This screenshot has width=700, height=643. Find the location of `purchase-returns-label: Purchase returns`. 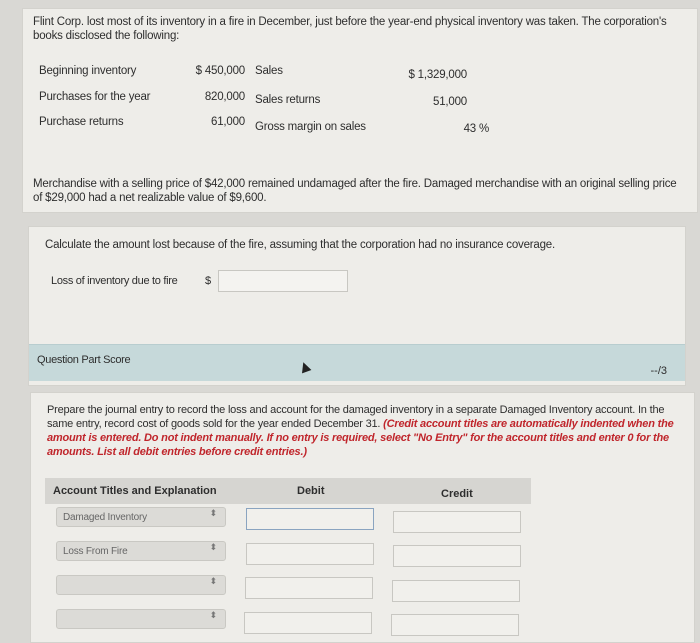

purchase-returns-label: Purchase returns is located at coordinates (81, 122).